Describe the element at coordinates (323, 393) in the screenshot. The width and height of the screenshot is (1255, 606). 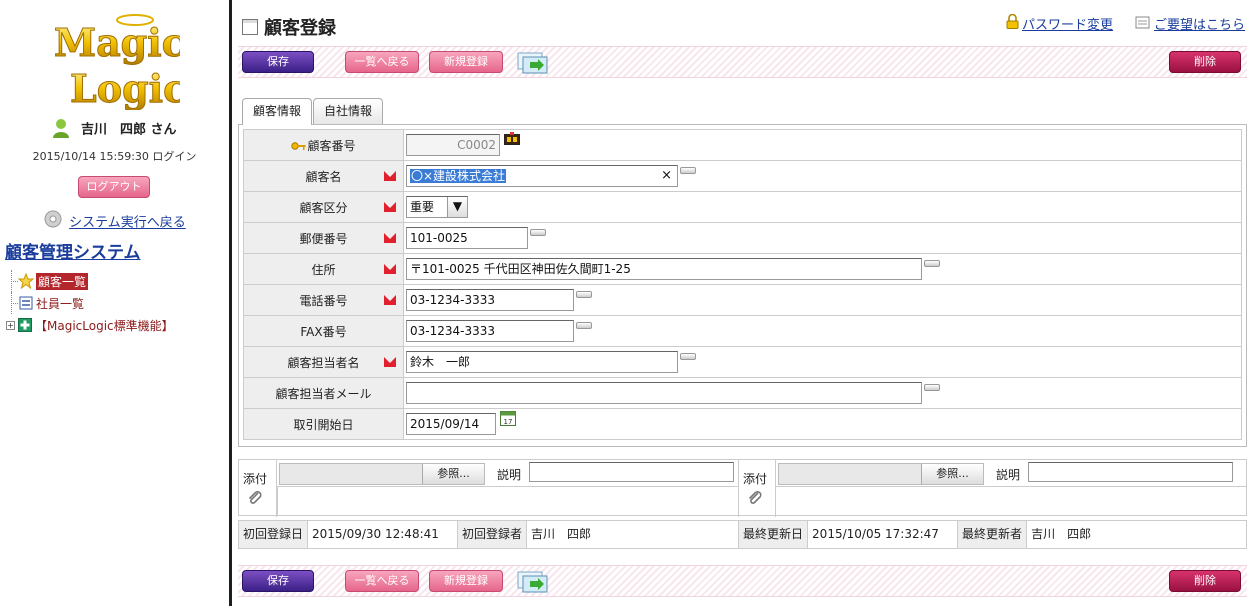
I see `label-contact-mail: 顧客担当者メール` at that location.